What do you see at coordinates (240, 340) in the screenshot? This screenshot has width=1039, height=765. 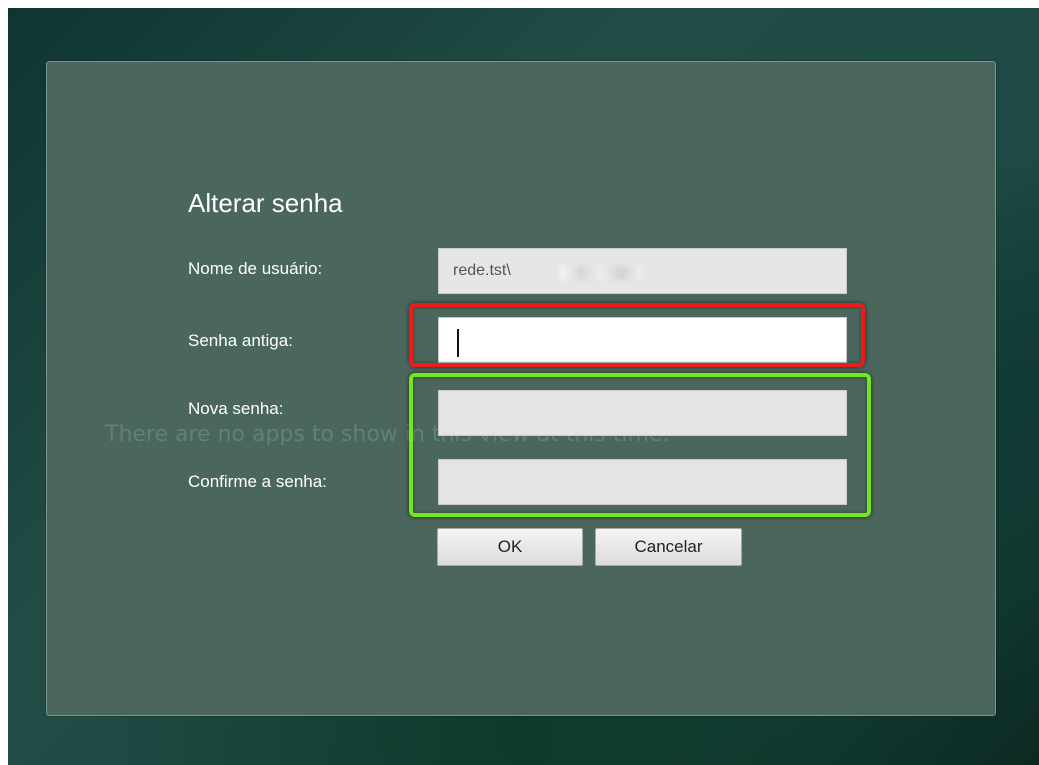 I see `old-password-label: Senha antiga:` at bounding box center [240, 340].